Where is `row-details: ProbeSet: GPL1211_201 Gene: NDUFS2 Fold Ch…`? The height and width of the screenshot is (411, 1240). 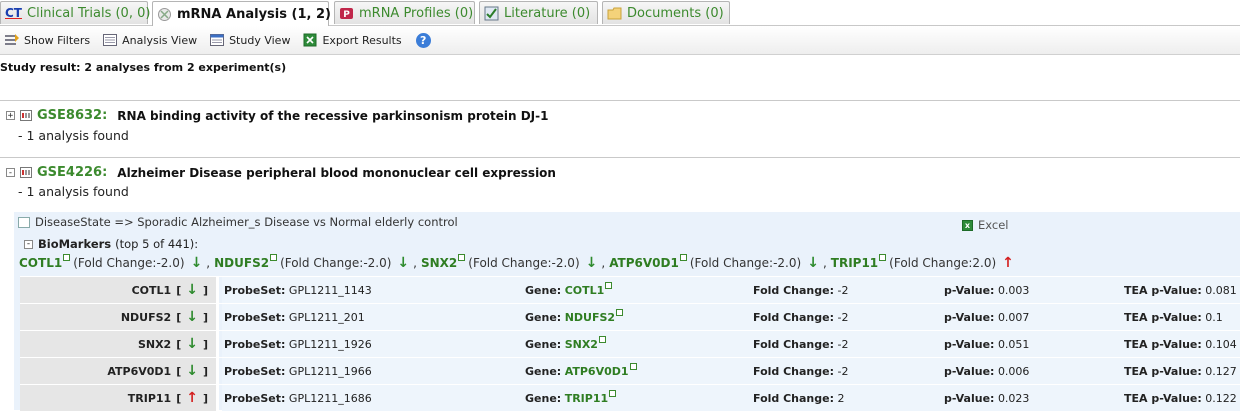
row-details: ProbeSet: GPL1211_201 Gene: NDUFS2 Fold Ch… is located at coordinates (731, 317).